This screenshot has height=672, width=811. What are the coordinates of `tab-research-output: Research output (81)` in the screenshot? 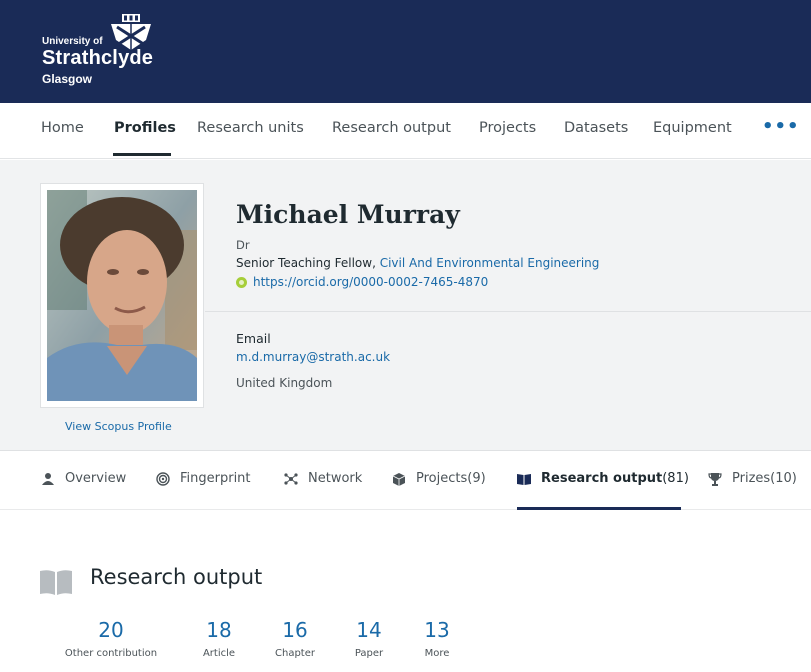 It's located at (603, 478).